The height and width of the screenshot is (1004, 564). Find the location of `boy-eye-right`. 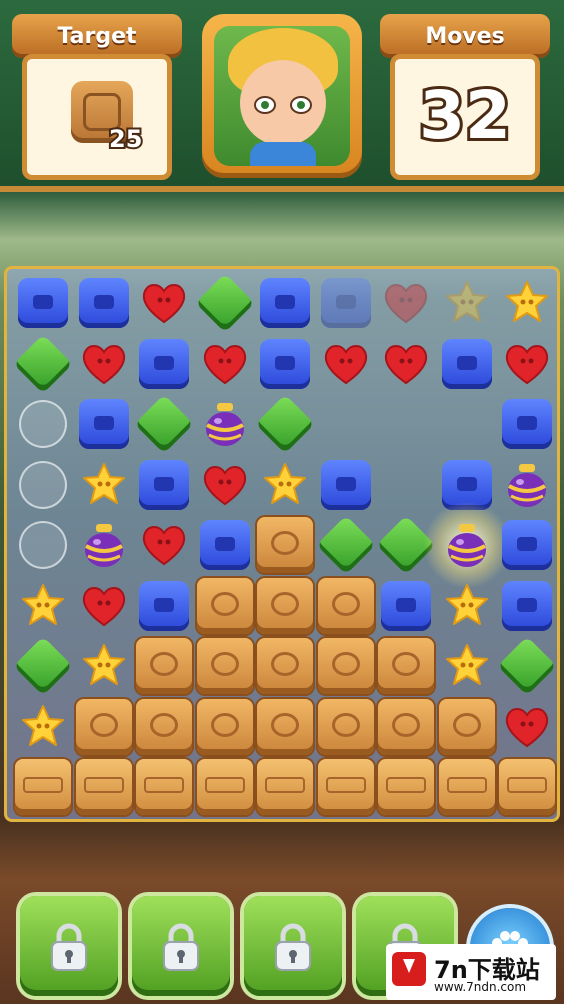

boy-eye-right is located at coordinates (301, 105).